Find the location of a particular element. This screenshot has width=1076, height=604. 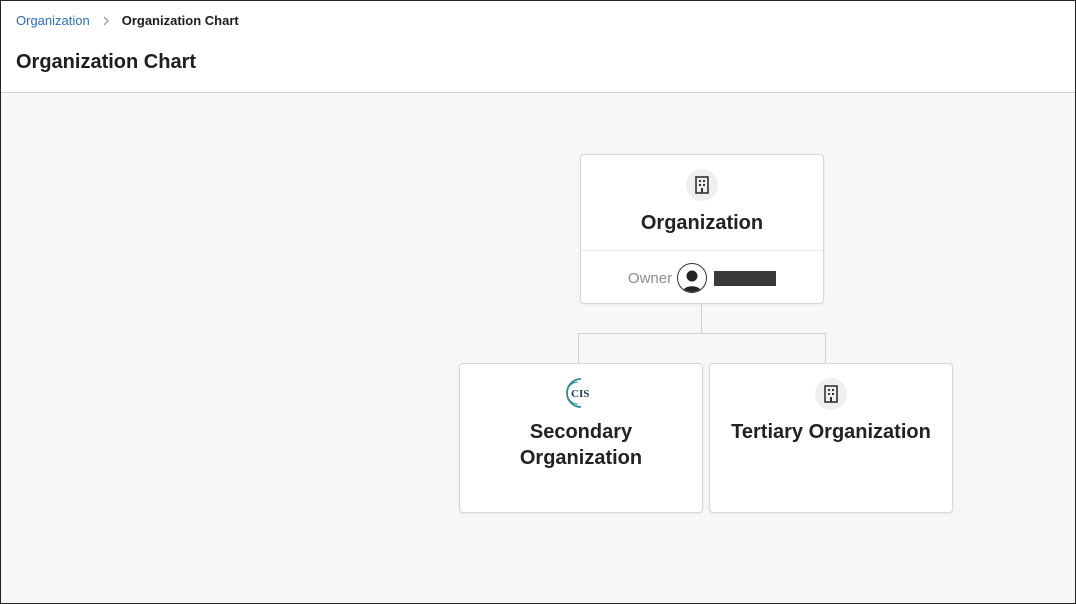

org-card-root: Organization Owner is located at coordinates (702, 229).